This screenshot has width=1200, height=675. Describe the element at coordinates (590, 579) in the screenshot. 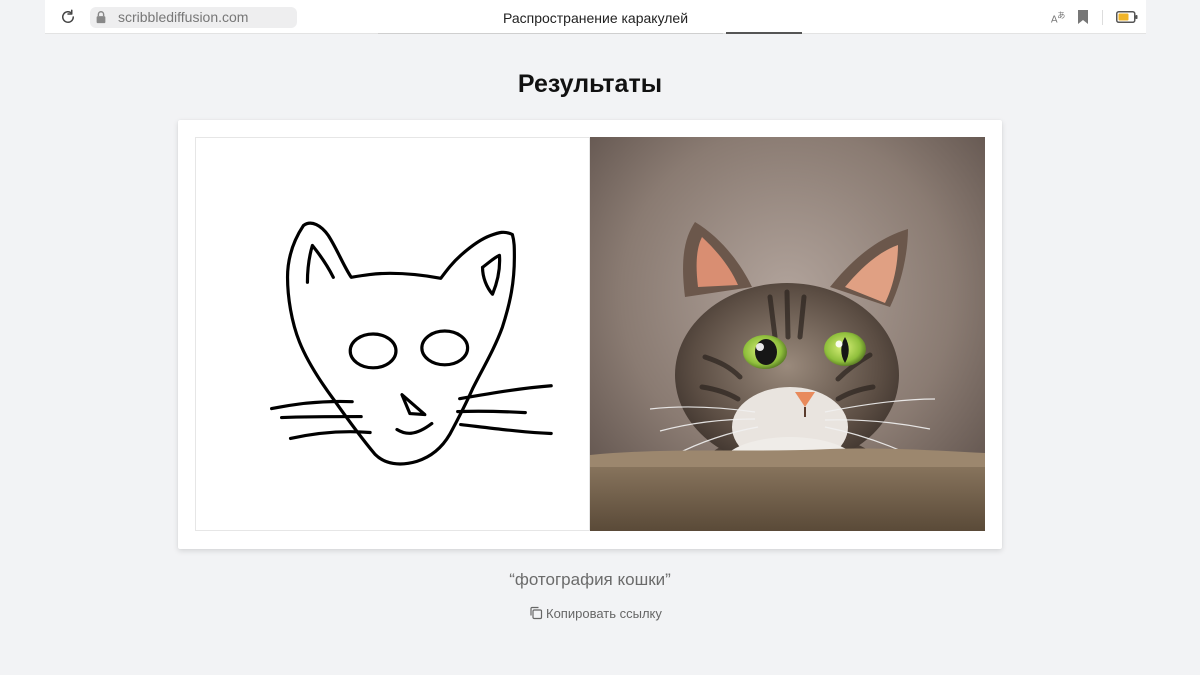

I see `prompt-caption: “фотография кошки”` at that location.